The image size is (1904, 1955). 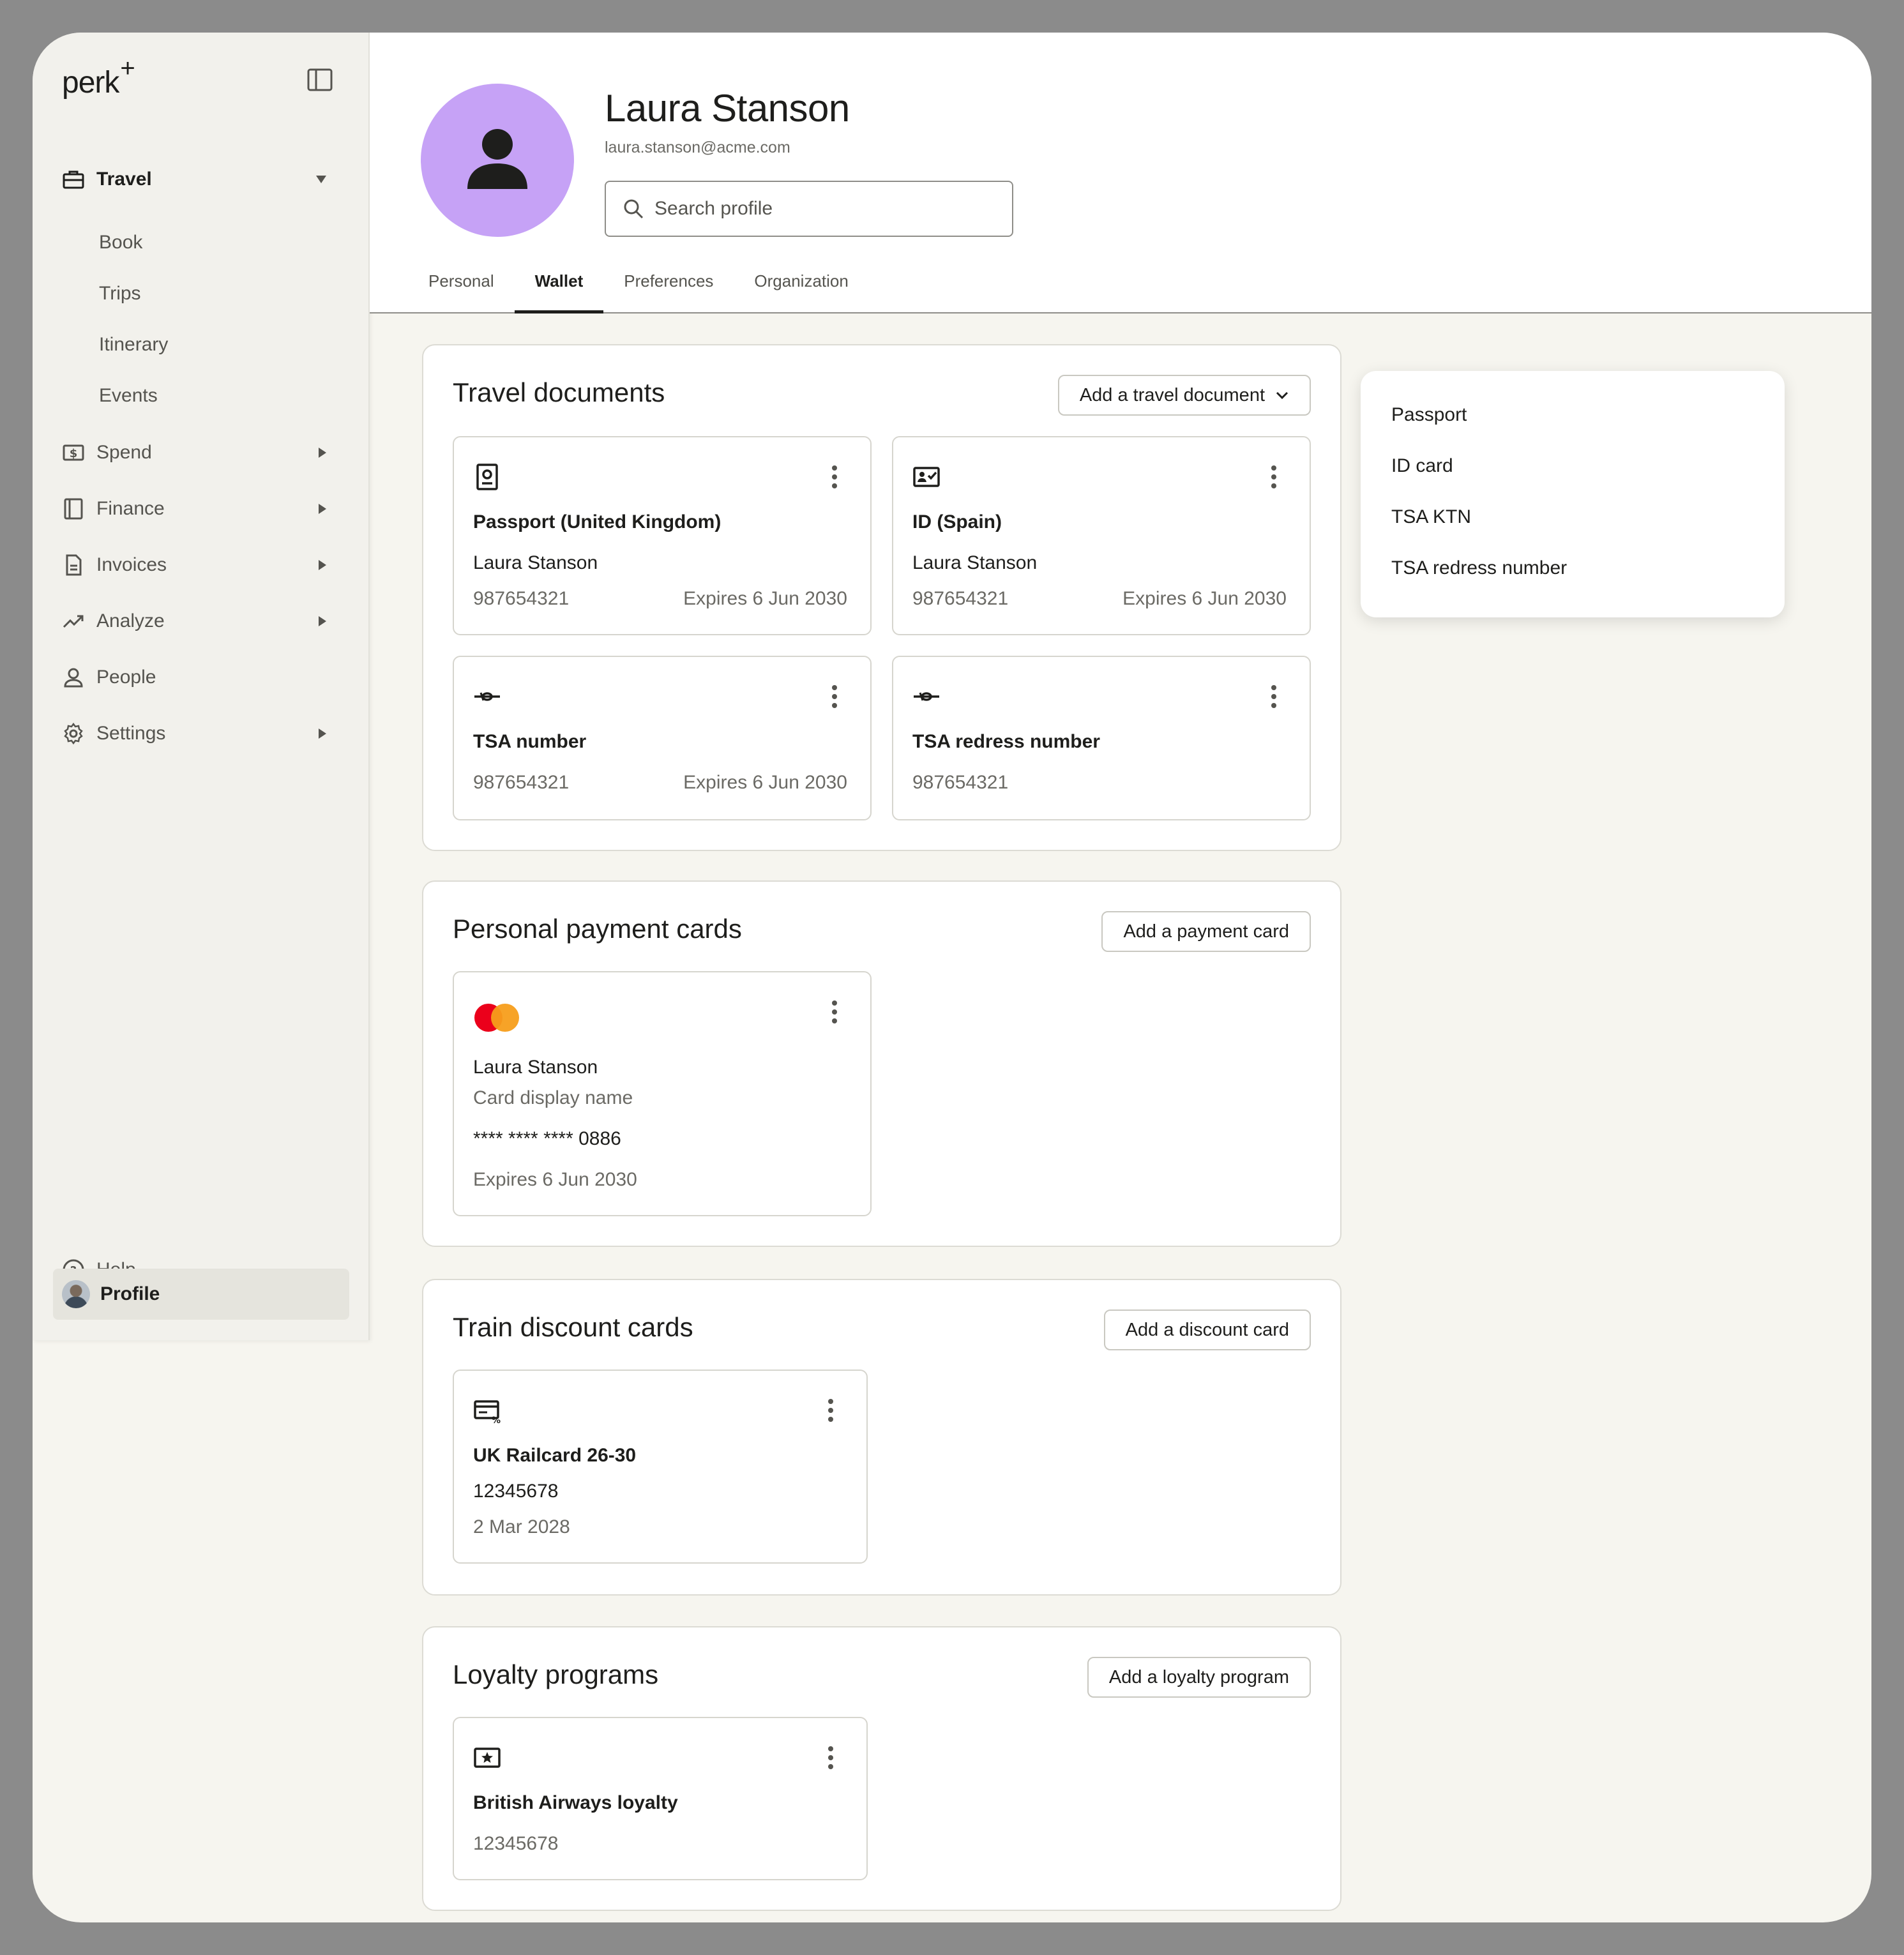 What do you see at coordinates (661, 1467) in the screenshot?
I see `discount-card: % UK Railcard 26-30 12345678 2 Mar 2028` at bounding box center [661, 1467].